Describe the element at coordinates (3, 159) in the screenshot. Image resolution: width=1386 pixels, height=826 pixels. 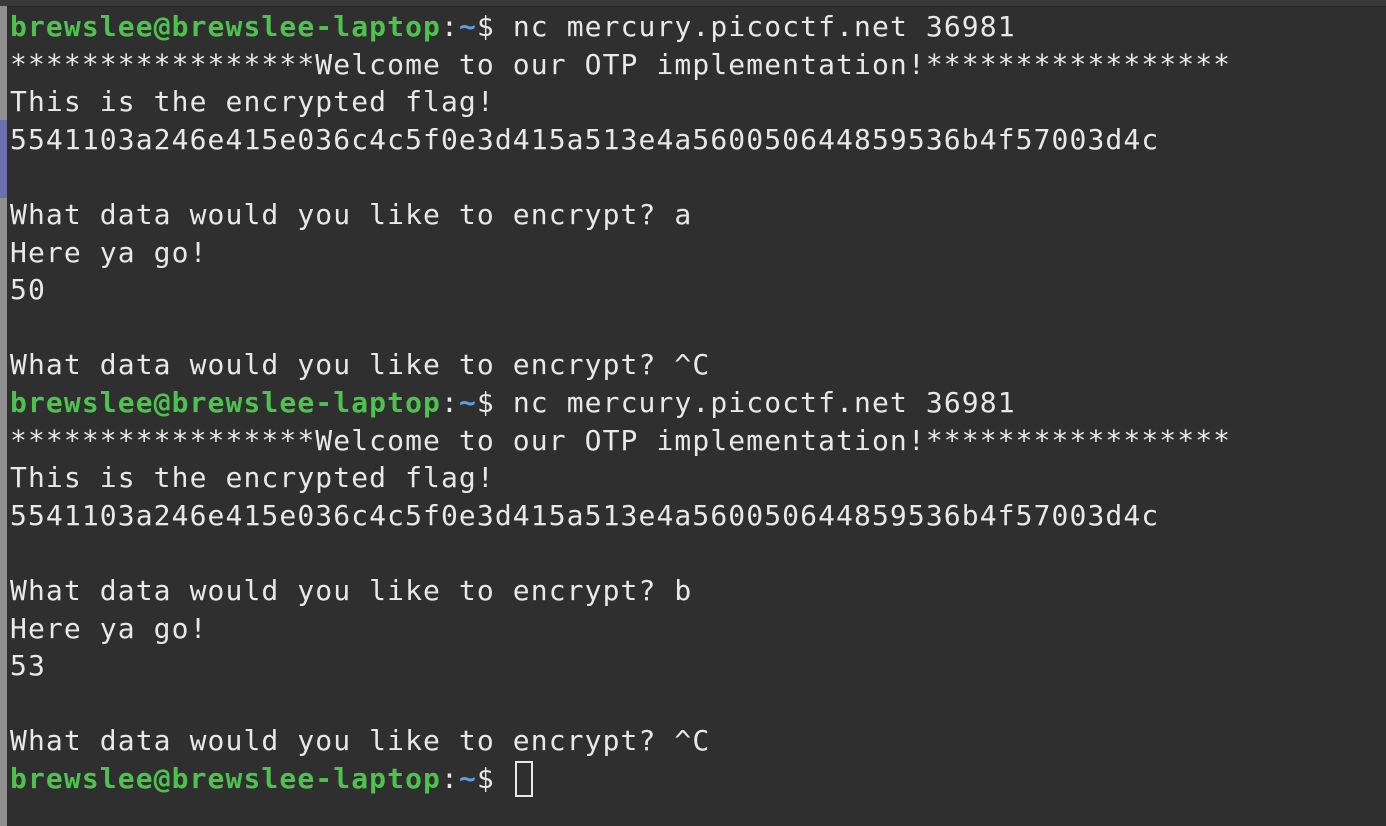
I see `left-edge-accent` at that location.